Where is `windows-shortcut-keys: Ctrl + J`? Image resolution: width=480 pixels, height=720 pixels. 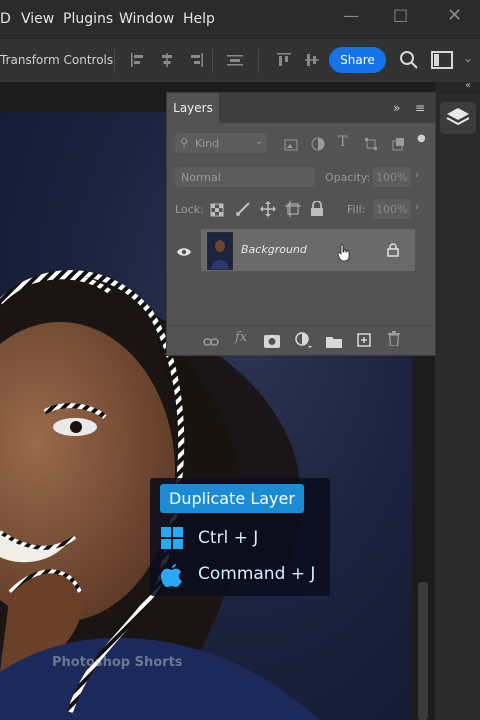
windows-shortcut-keys: Ctrl + J is located at coordinates (228, 538).